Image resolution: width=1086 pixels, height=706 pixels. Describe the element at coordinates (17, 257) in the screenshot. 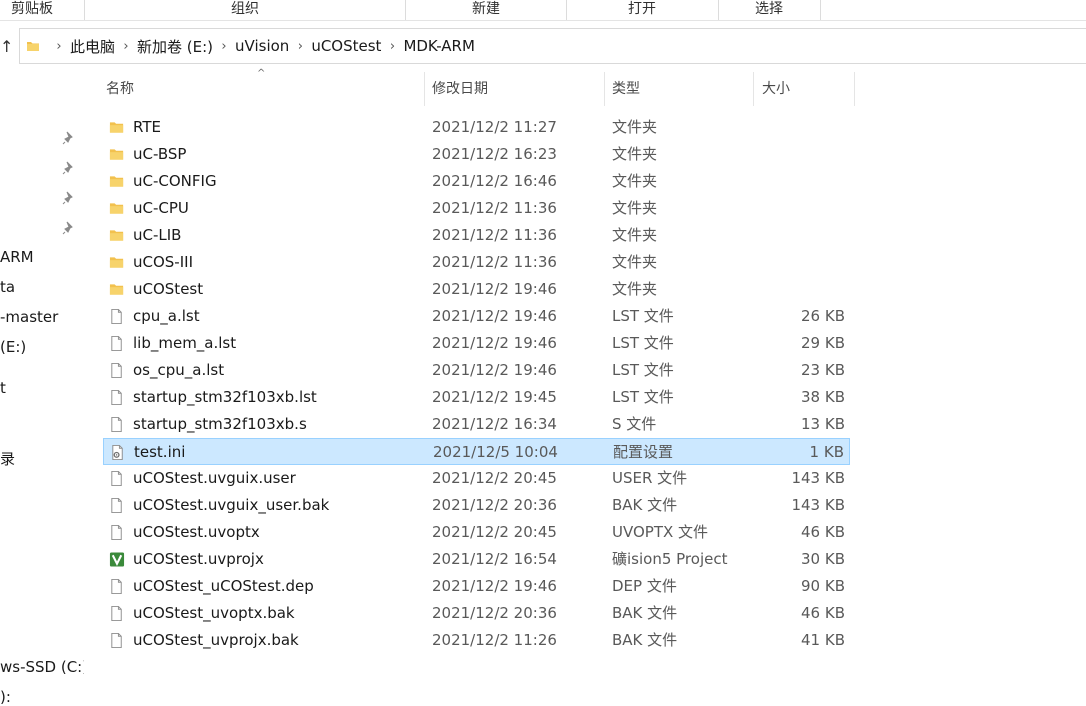

I see `nav-item: ARM` at that location.